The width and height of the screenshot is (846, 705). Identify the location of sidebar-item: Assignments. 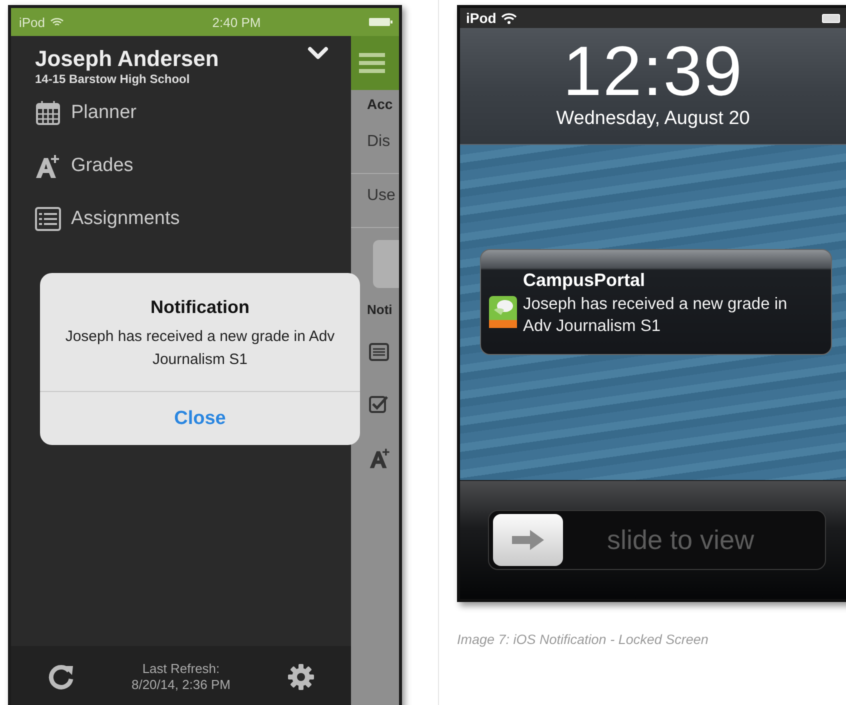
(181, 218).